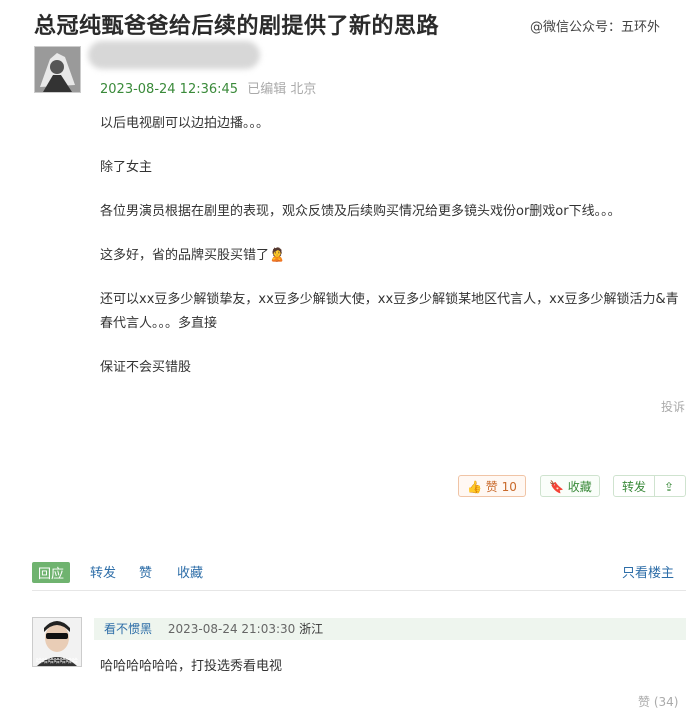  I want to click on post-action-bar: 回应 转发 赞 收藏 只看楼主, so click(359, 572).